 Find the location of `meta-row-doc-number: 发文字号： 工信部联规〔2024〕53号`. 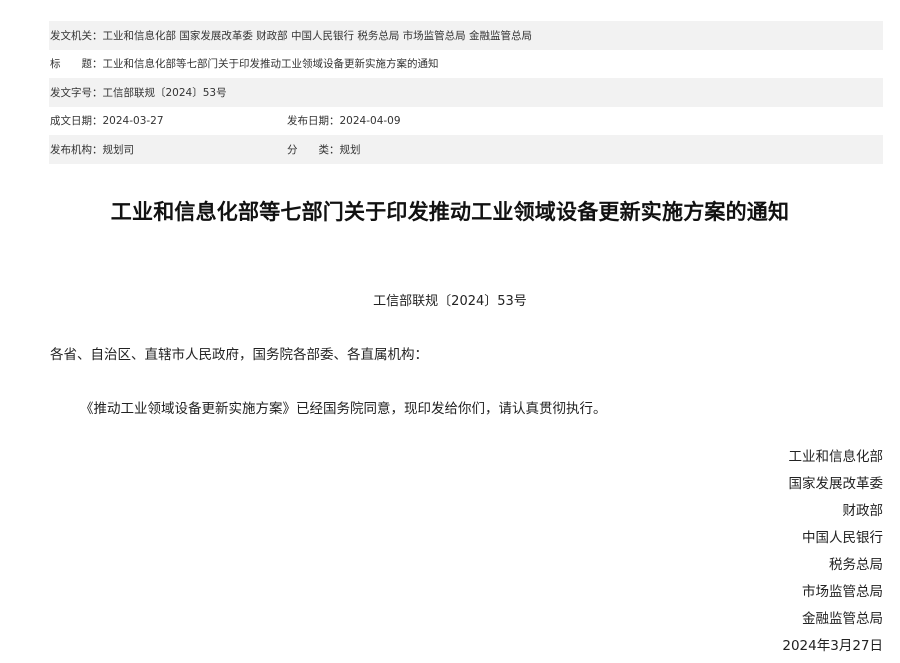

meta-row-doc-number: 发文字号： 工信部联规〔2024〕53号 is located at coordinates (466, 92).